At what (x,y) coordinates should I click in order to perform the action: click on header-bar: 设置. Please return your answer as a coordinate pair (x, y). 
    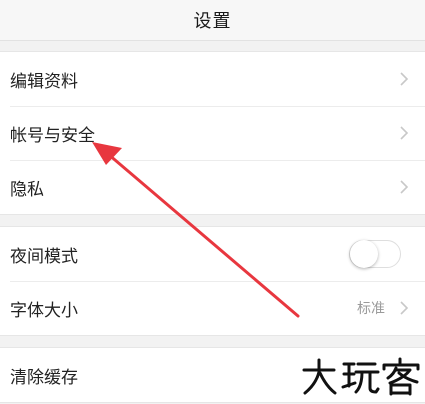
    Looking at the image, I should click on (212, 20).